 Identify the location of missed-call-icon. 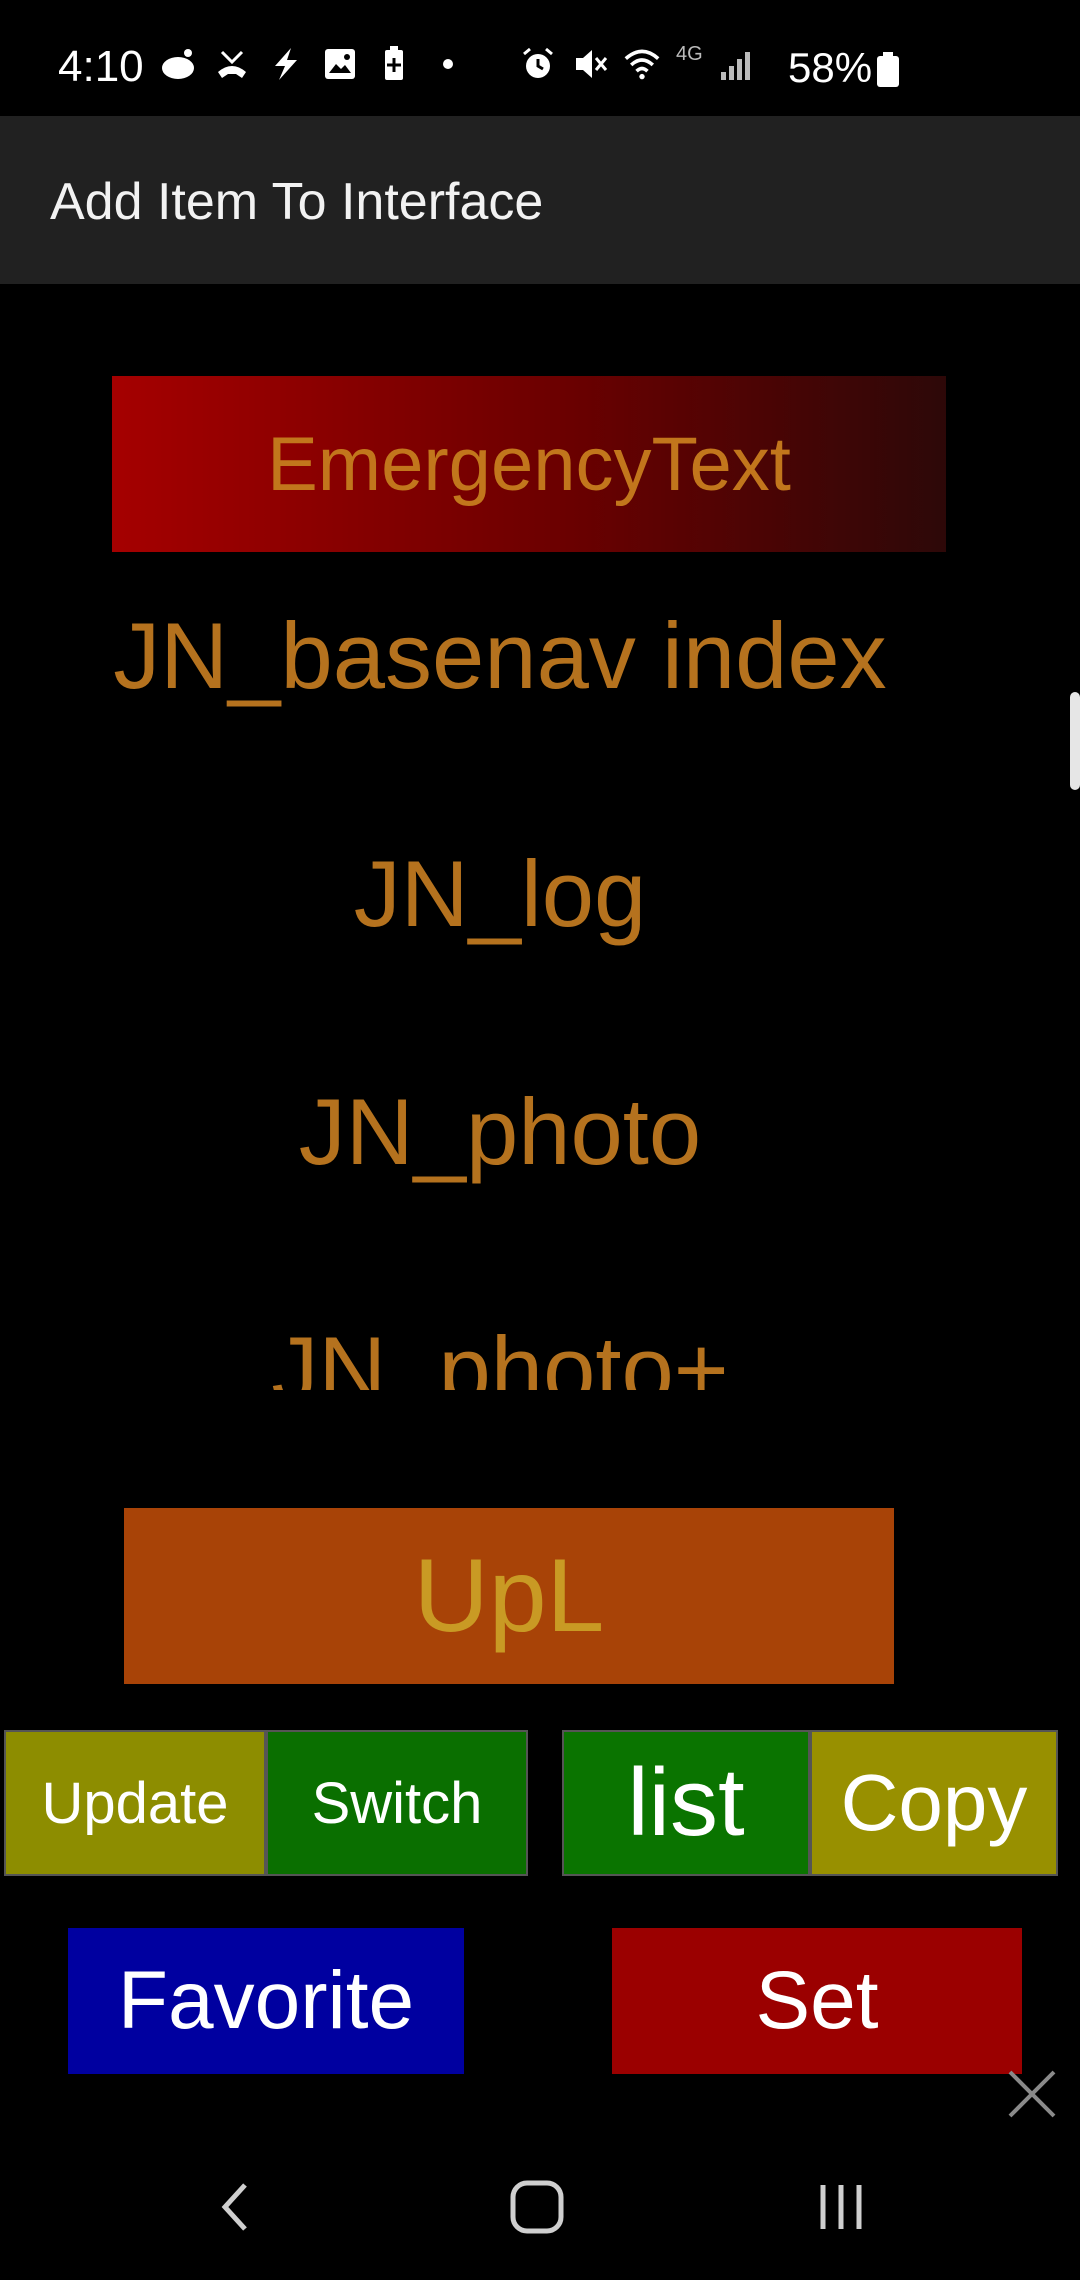
(232, 64).